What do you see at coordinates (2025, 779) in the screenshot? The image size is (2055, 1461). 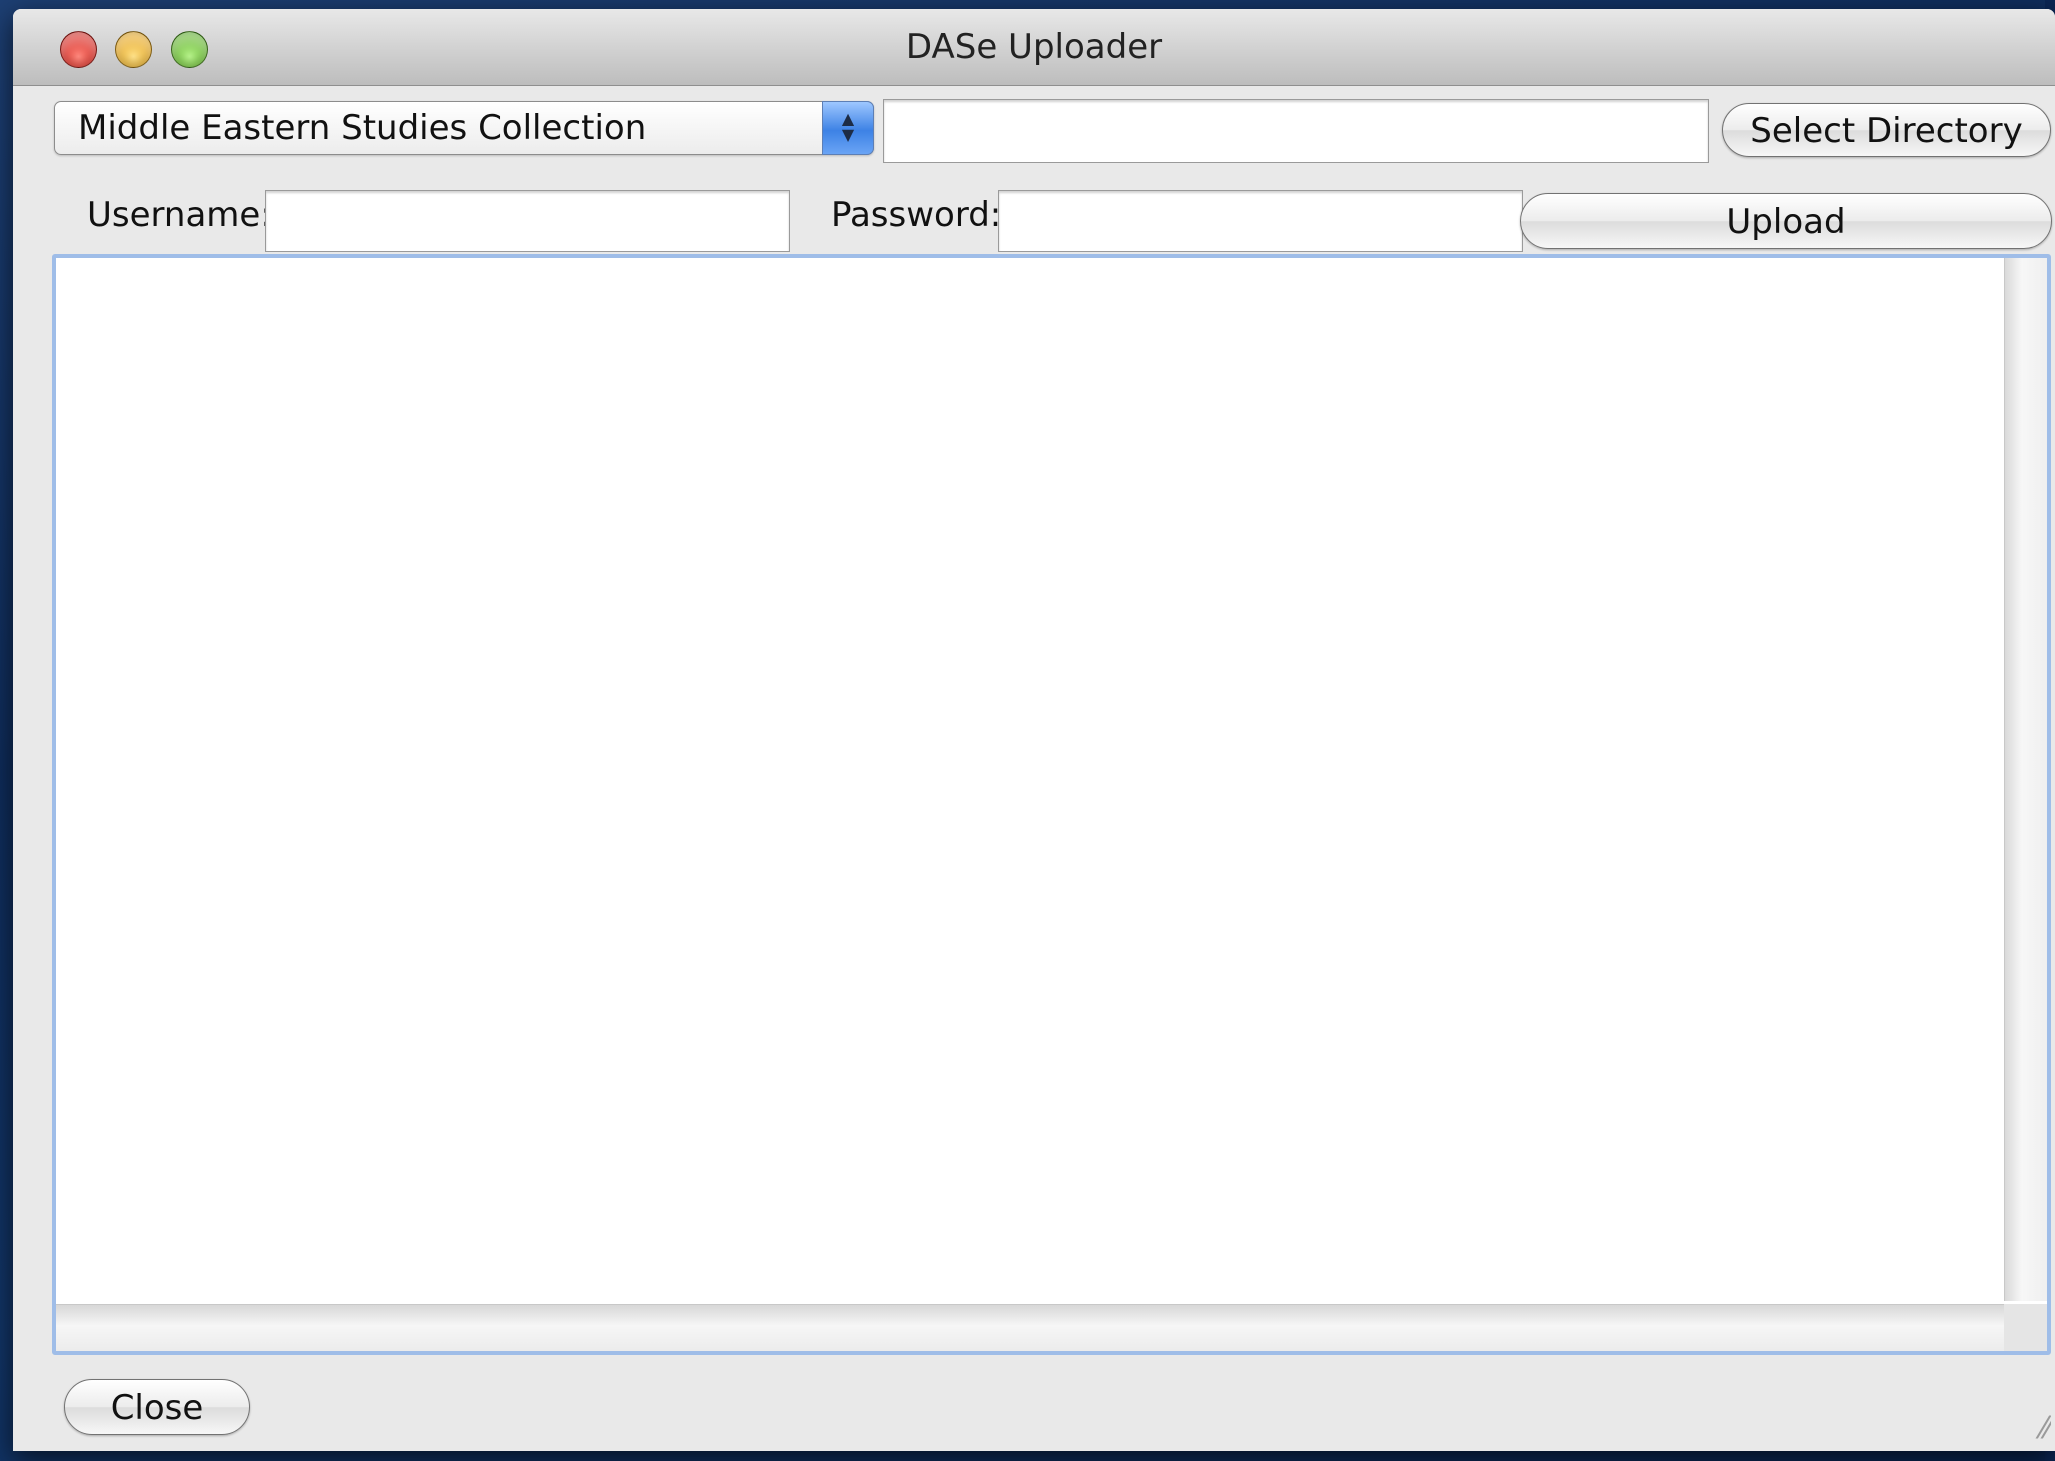 I see `vertical-scrollbar` at bounding box center [2025, 779].